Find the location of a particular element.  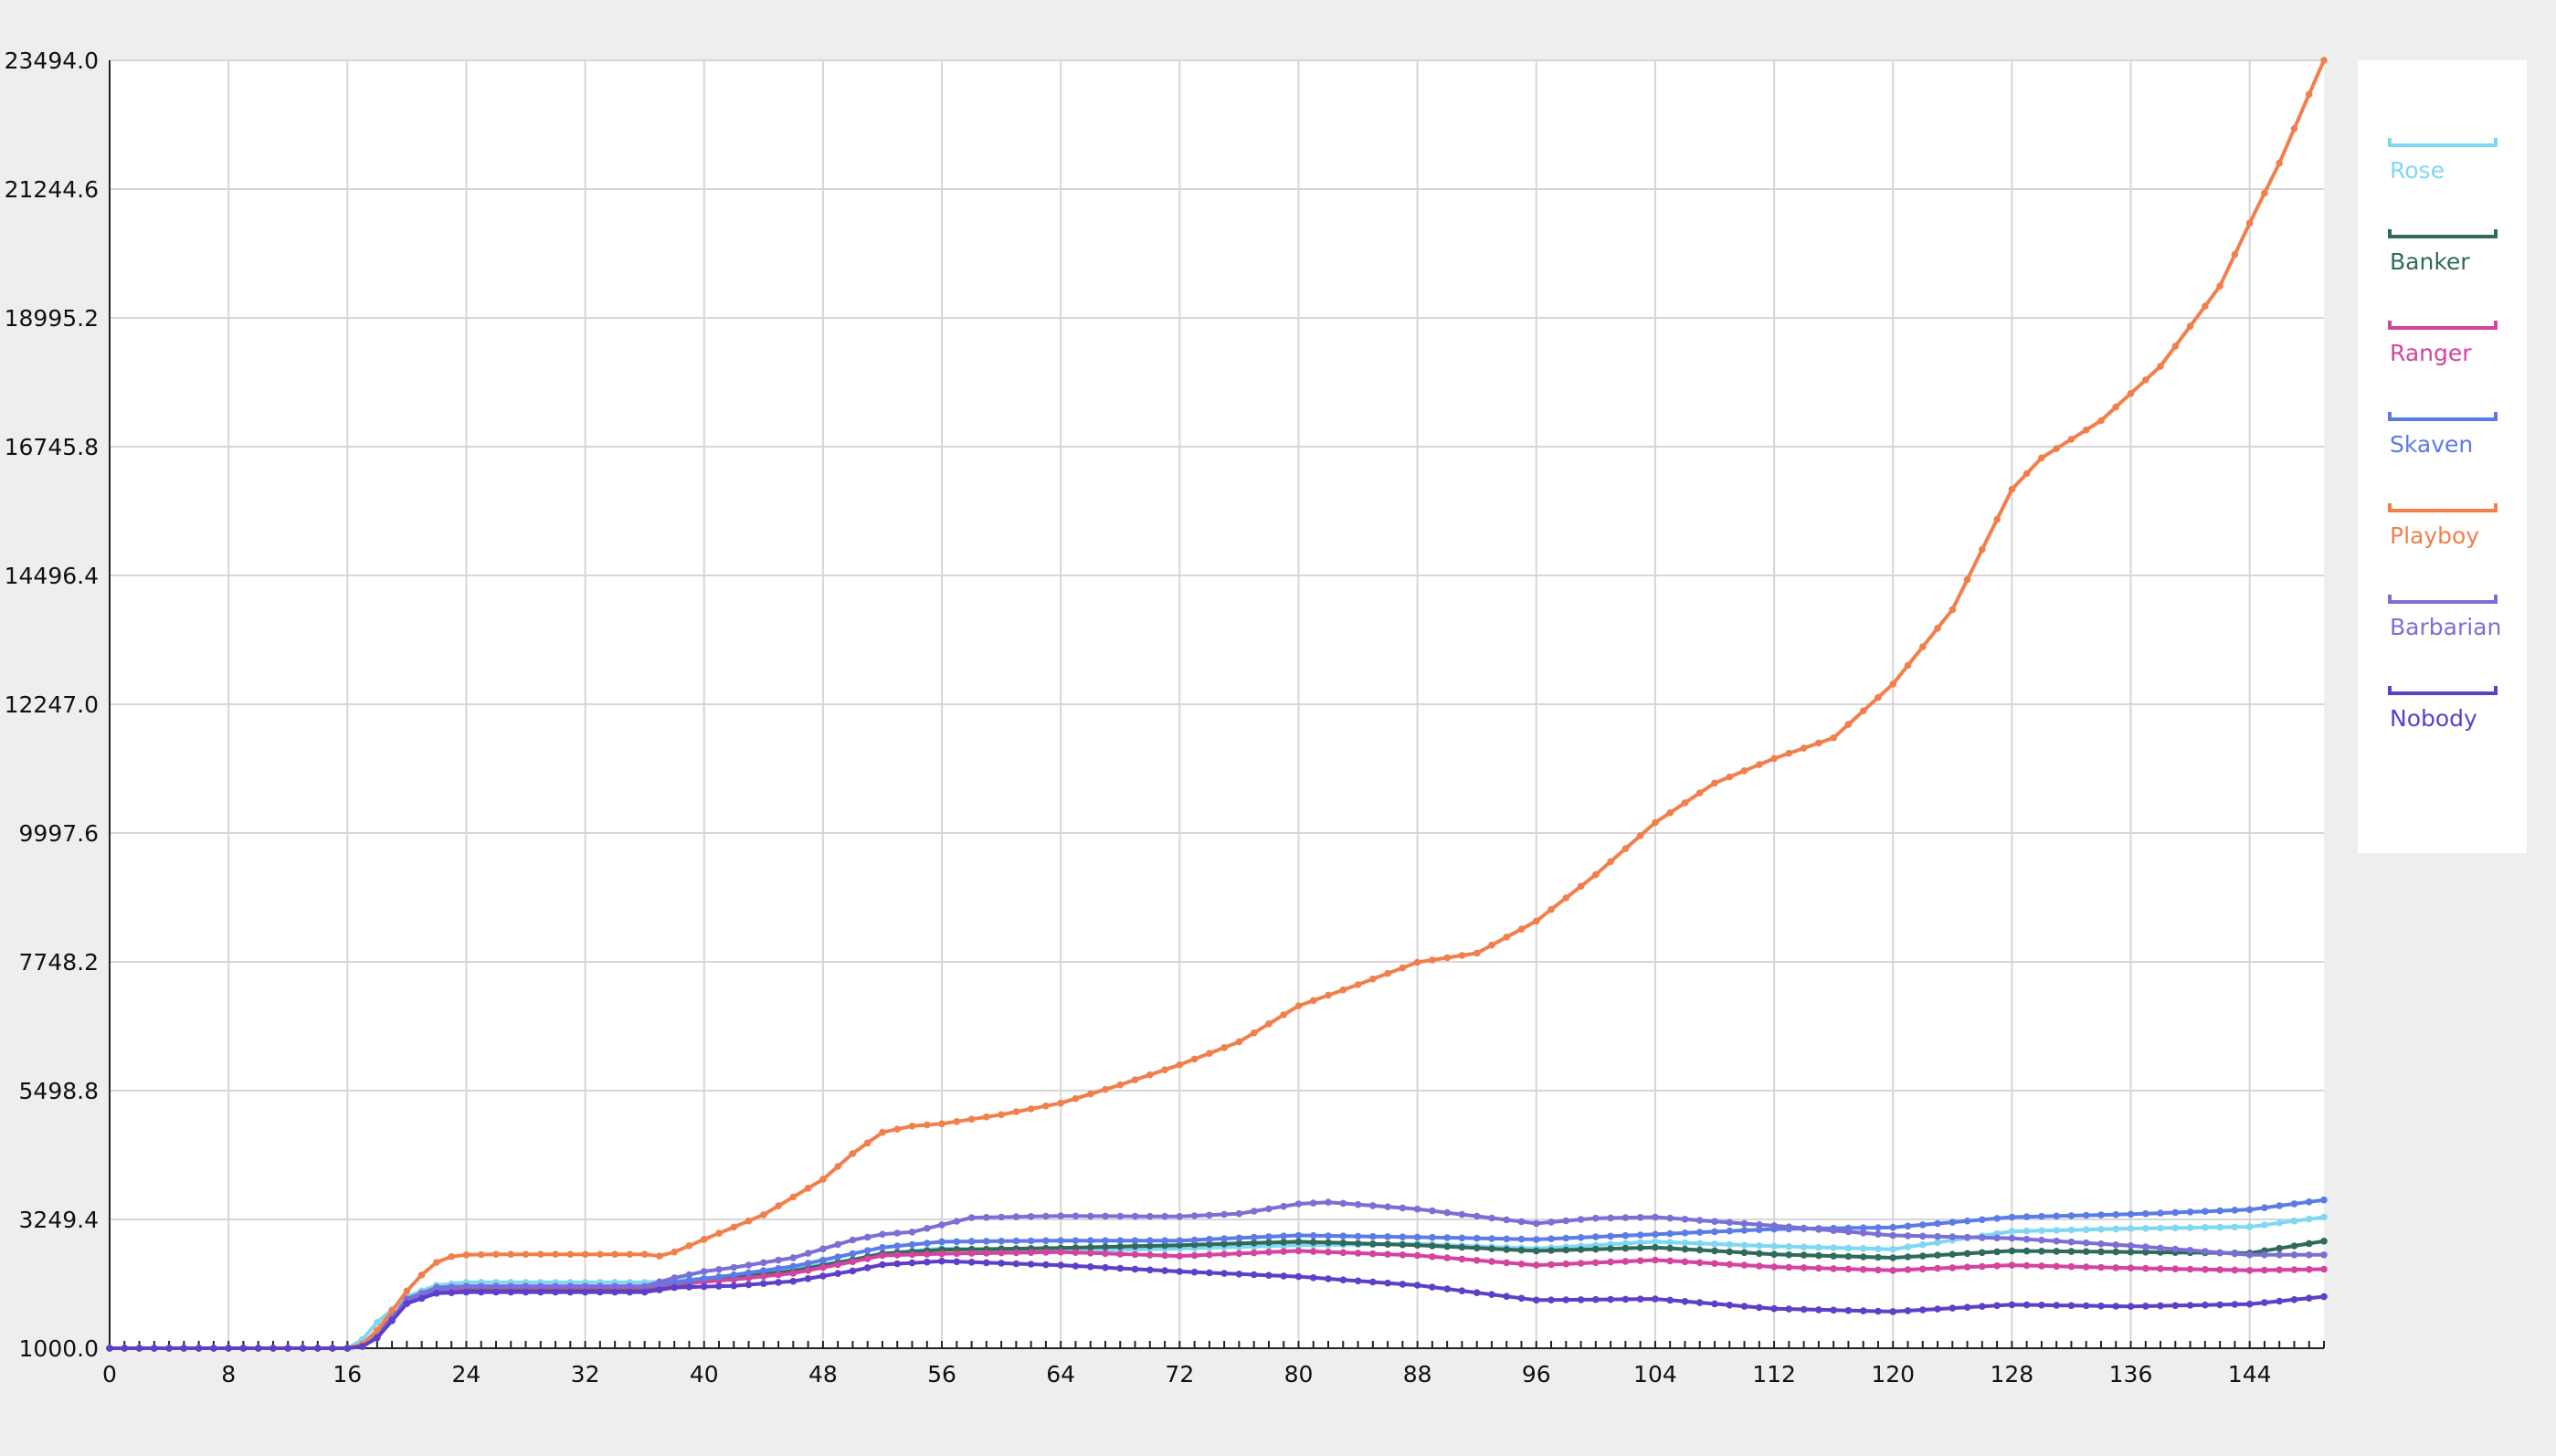

x-tick-label: 0 is located at coordinates (109, 1374).